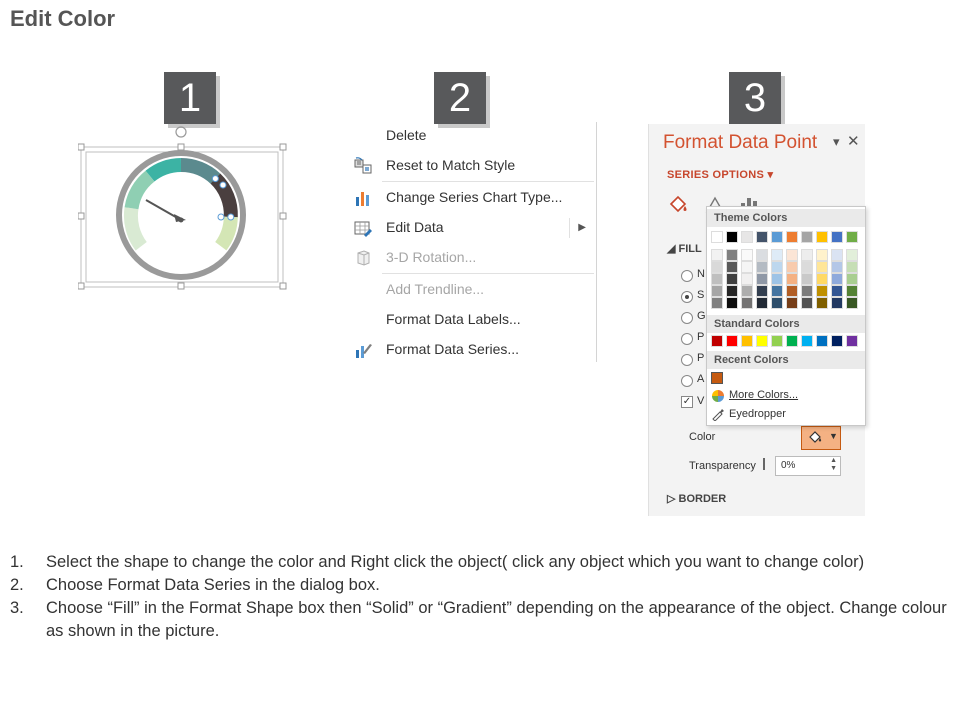 The width and height of the screenshot is (960, 720). Describe the element at coordinates (687, 276) in the screenshot. I see `fill-radio-no-fill` at that location.